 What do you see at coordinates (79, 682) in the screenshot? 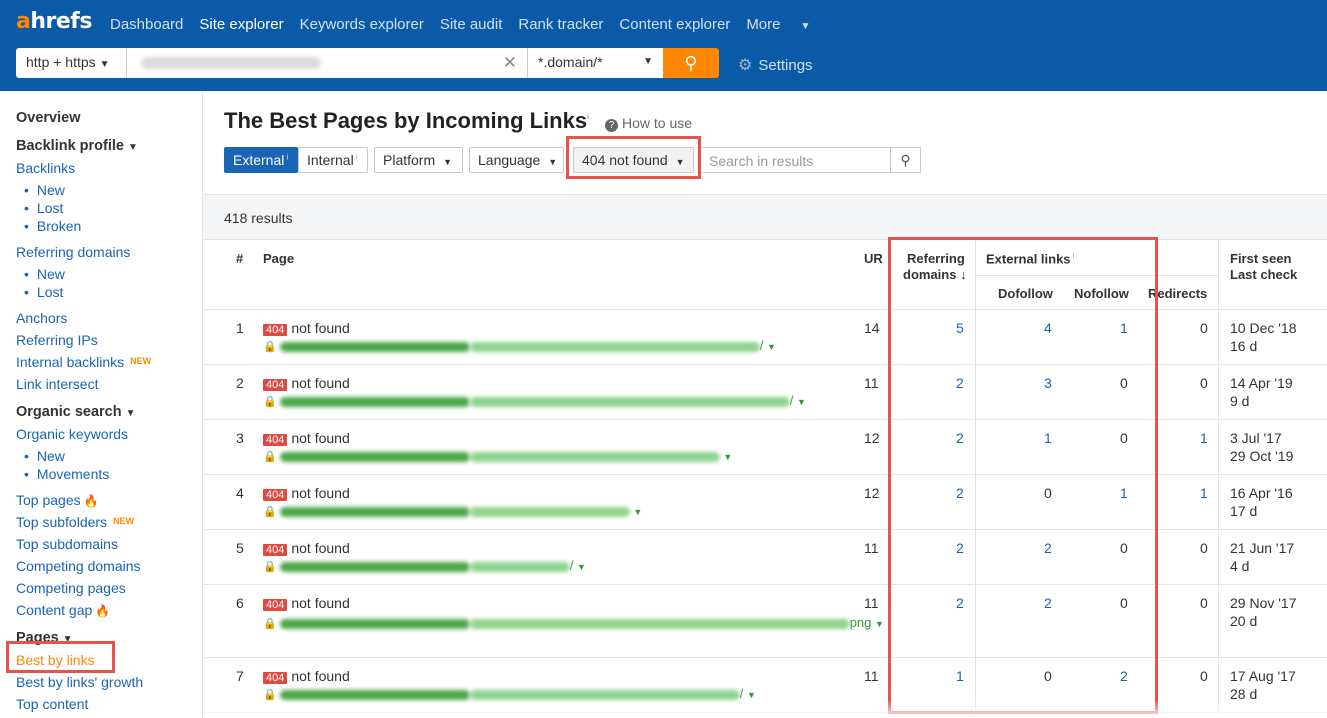
I see `sidebar-item-best-by-links-growth: Best by links' growth` at bounding box center [79, 682].